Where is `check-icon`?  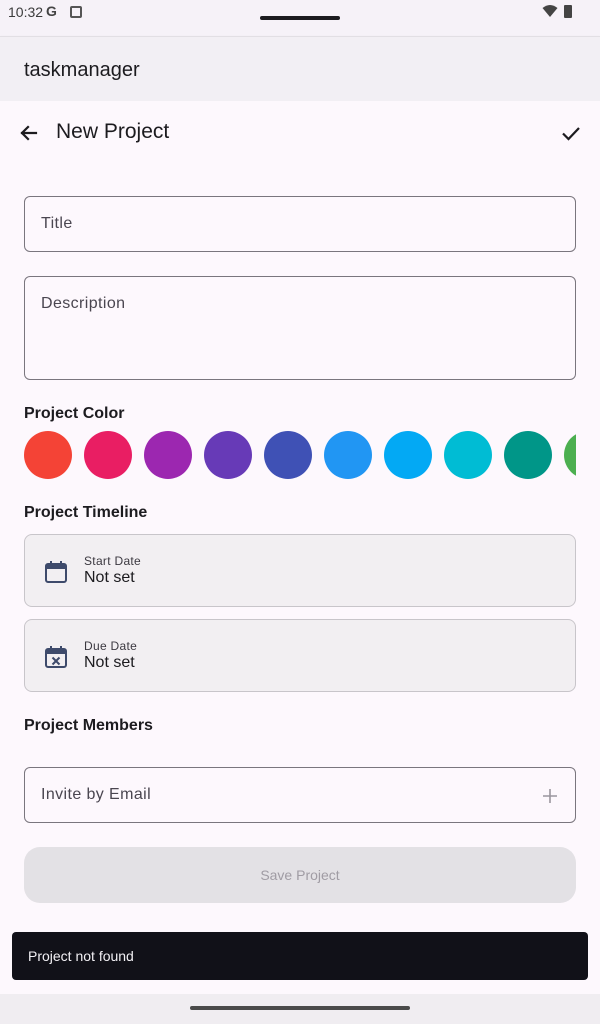
check-icon is located at coordinates (571, 134).